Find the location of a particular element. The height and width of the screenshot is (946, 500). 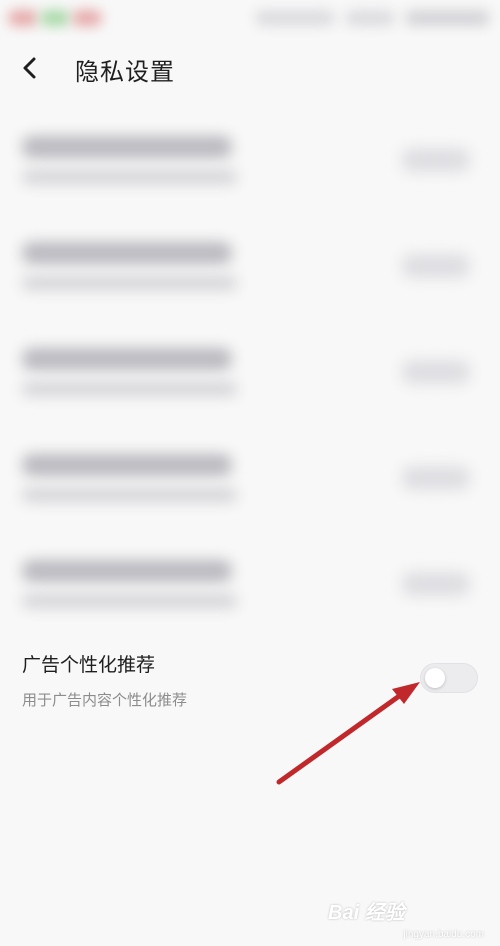

page-title: 隐私设置 is located at coordinates (125, 72).